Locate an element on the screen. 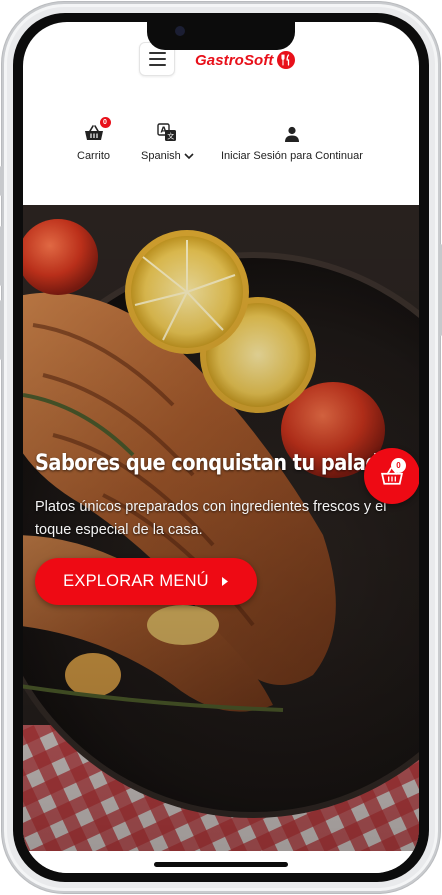 The image size is (442, 895). phone-volume-up is located at coordinates (1, 256).